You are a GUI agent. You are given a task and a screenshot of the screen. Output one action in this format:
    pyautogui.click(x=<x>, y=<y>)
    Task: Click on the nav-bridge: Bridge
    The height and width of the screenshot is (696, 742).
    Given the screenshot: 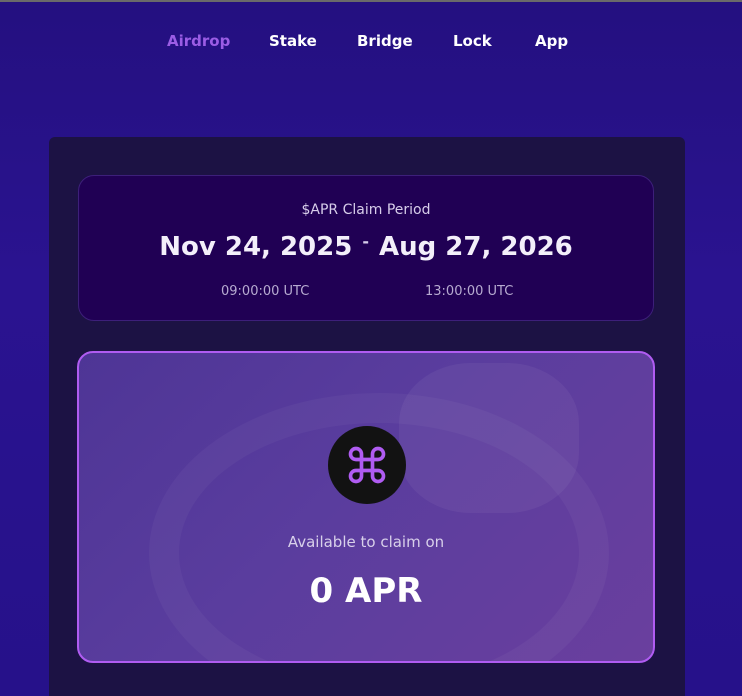 What is the action you would take?
    pyautogui.click(x=385, y=41)
    